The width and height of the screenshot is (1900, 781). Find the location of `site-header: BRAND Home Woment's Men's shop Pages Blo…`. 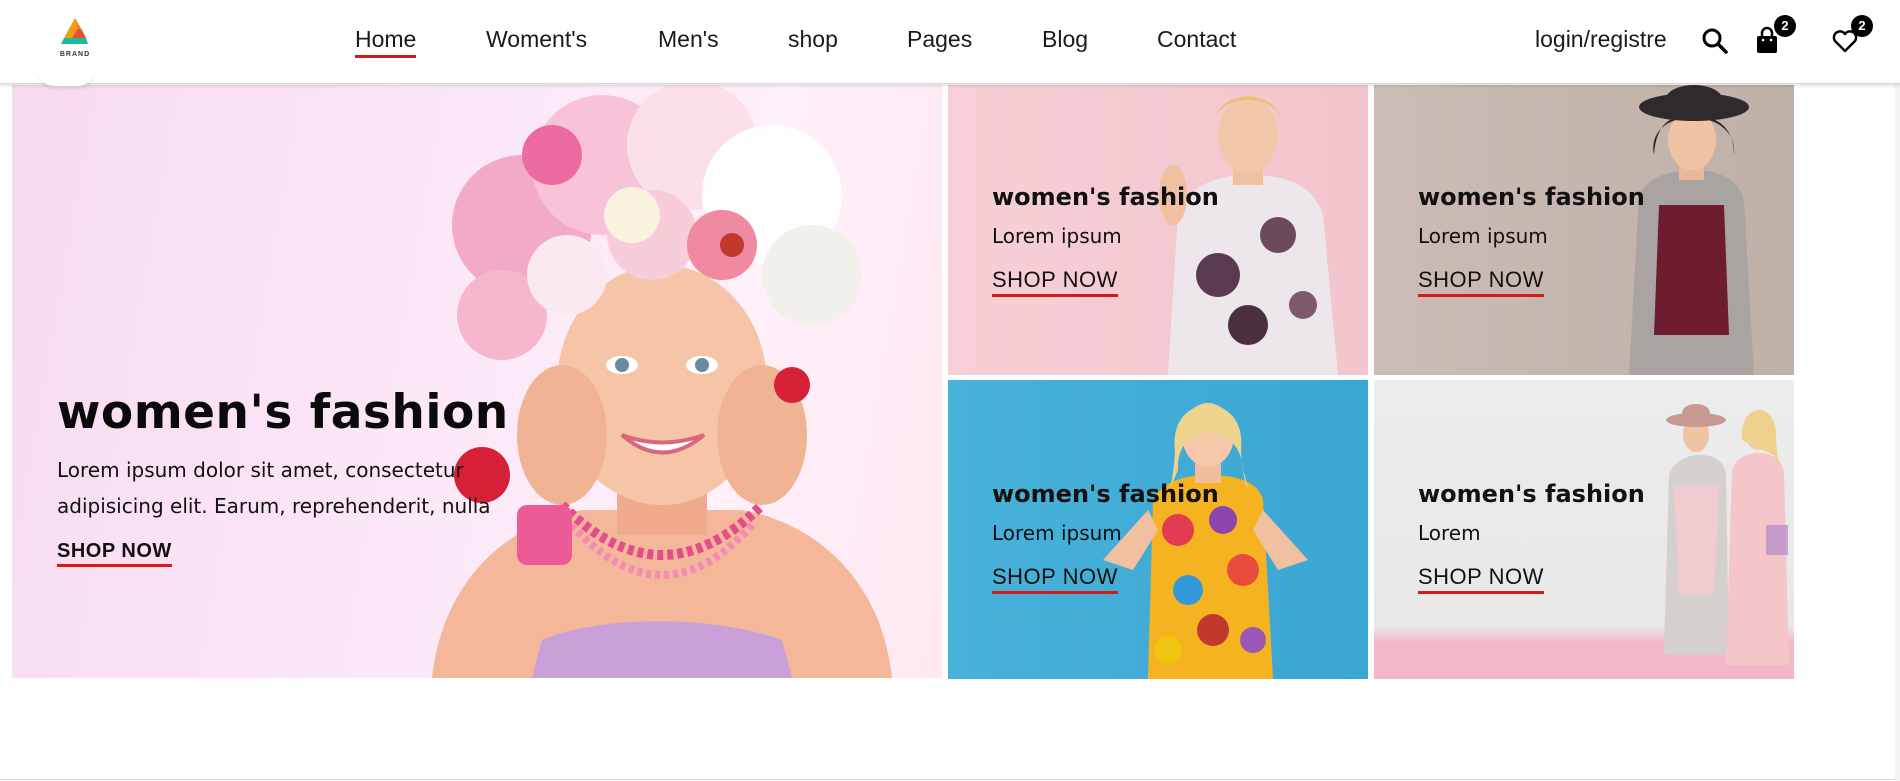

site-header: BRAND Home Woment's Men's shop Pages Blo… is located at coordinates (950, 43).